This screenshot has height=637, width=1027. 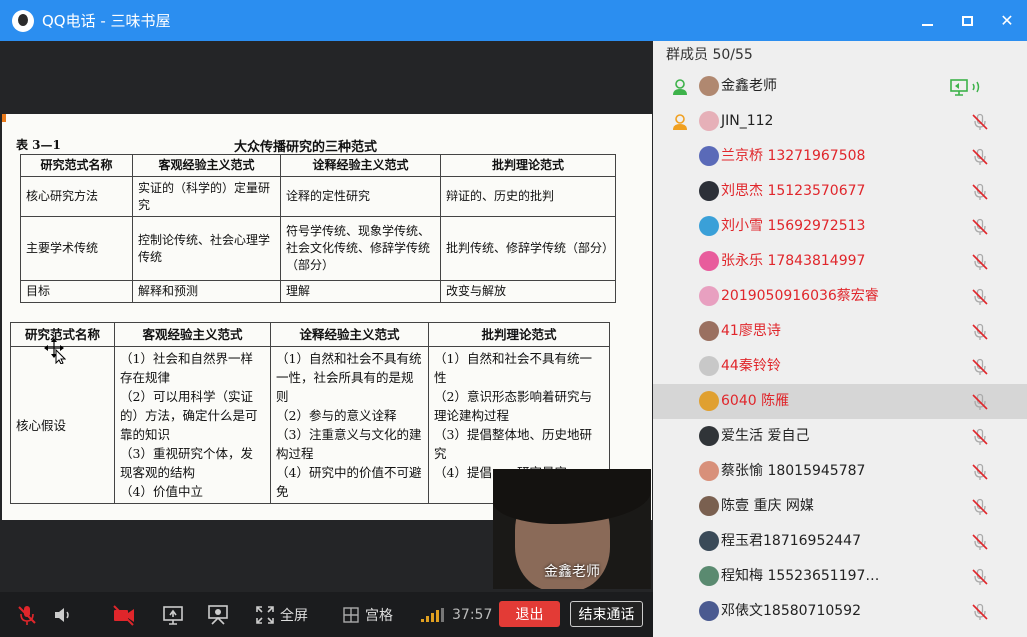 I want to click on table-cell: 理解, so click(x=360, y=291).